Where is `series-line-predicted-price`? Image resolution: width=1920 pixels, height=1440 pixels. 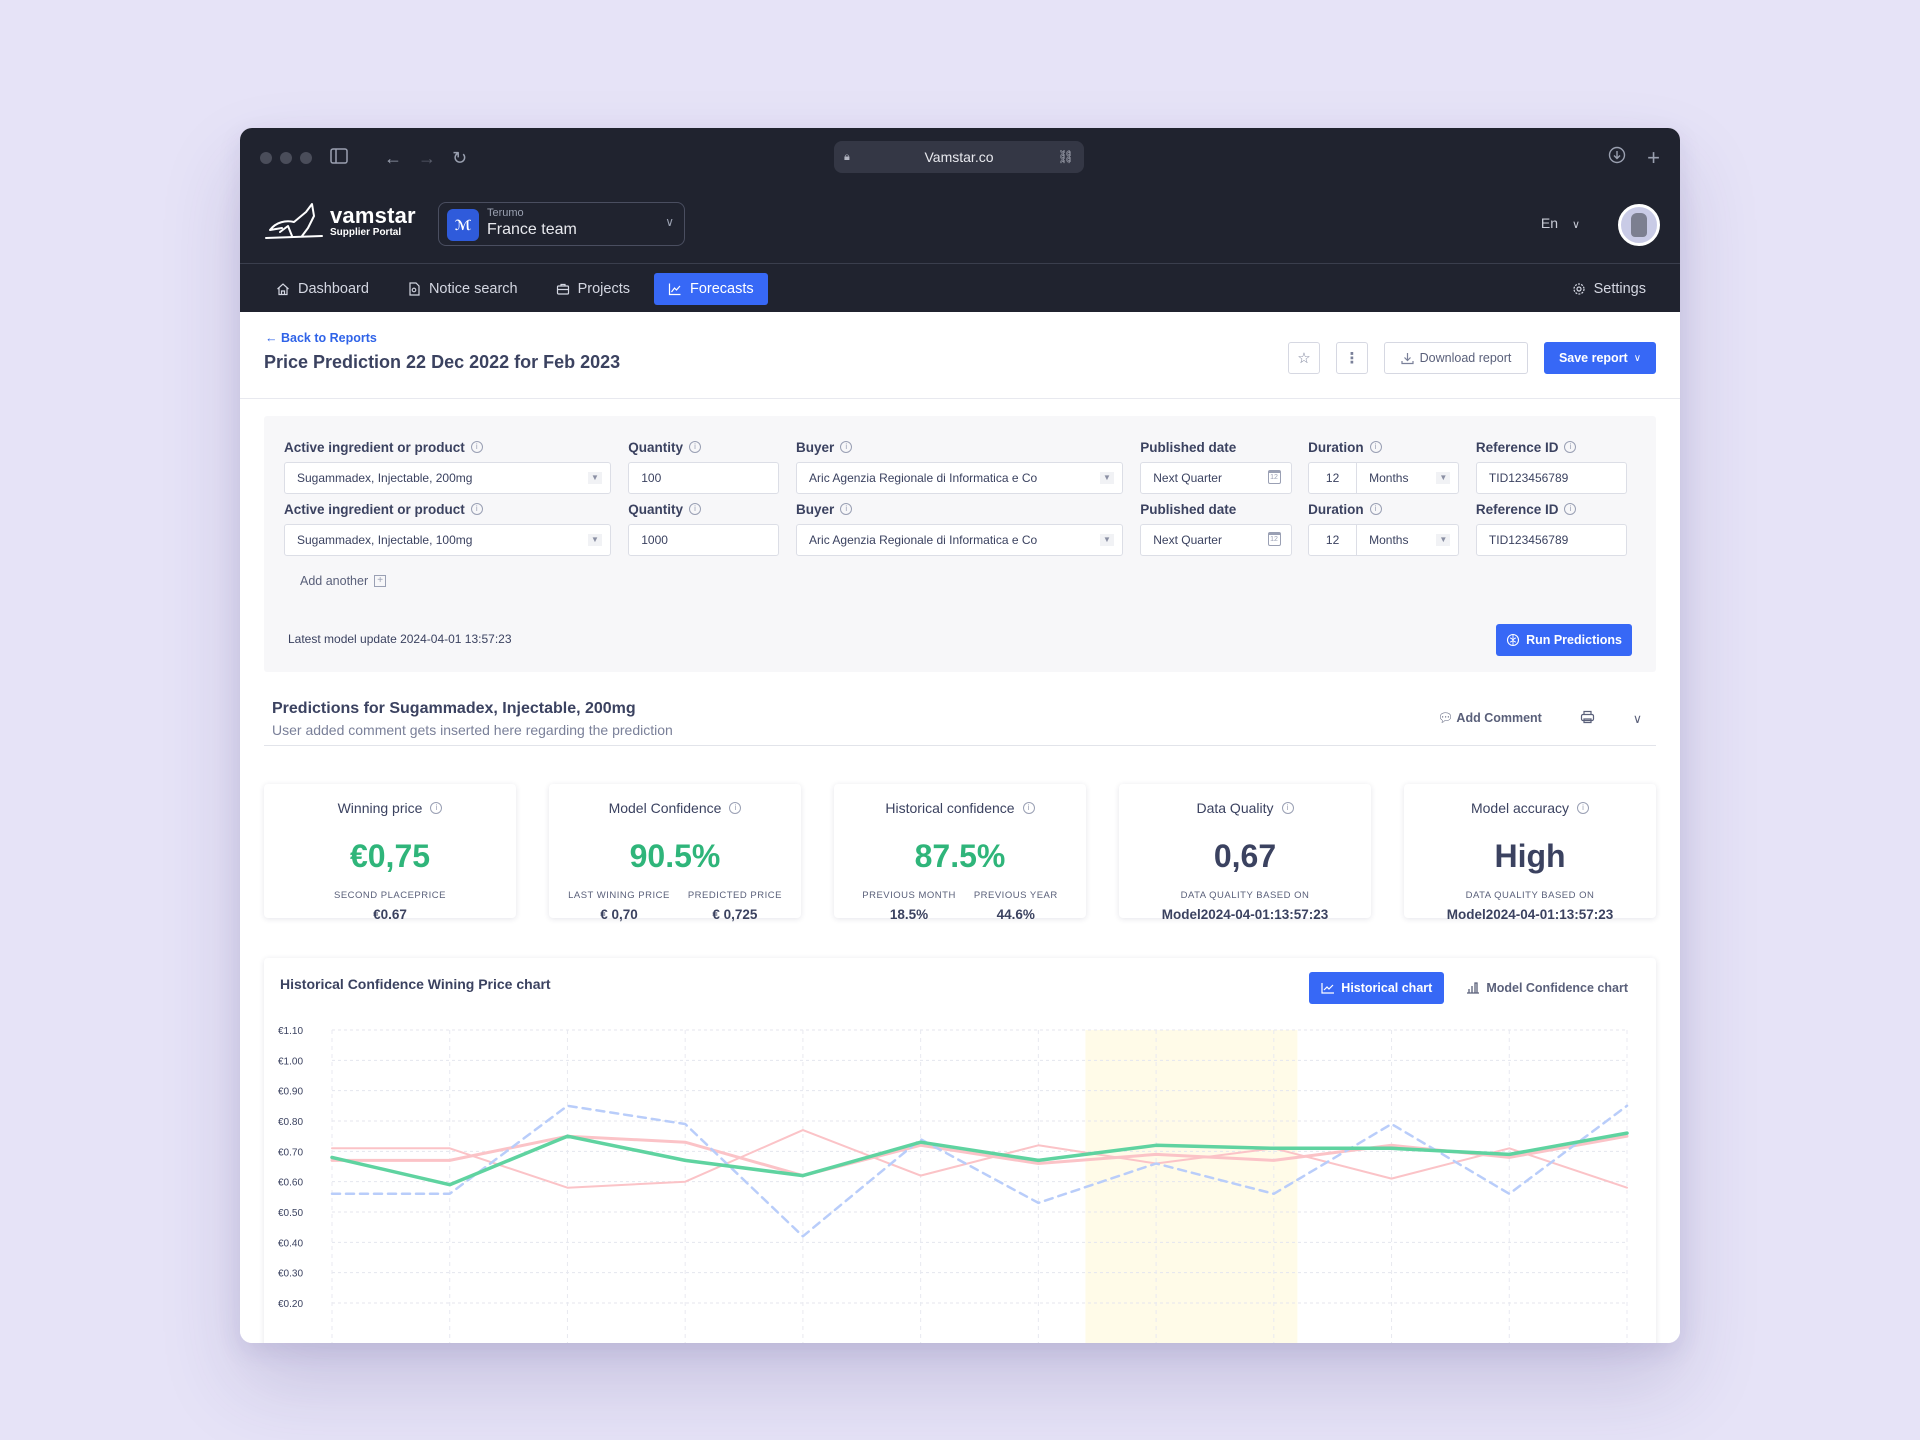
series-line-predicted-price is located at coordinates (979, 1156).